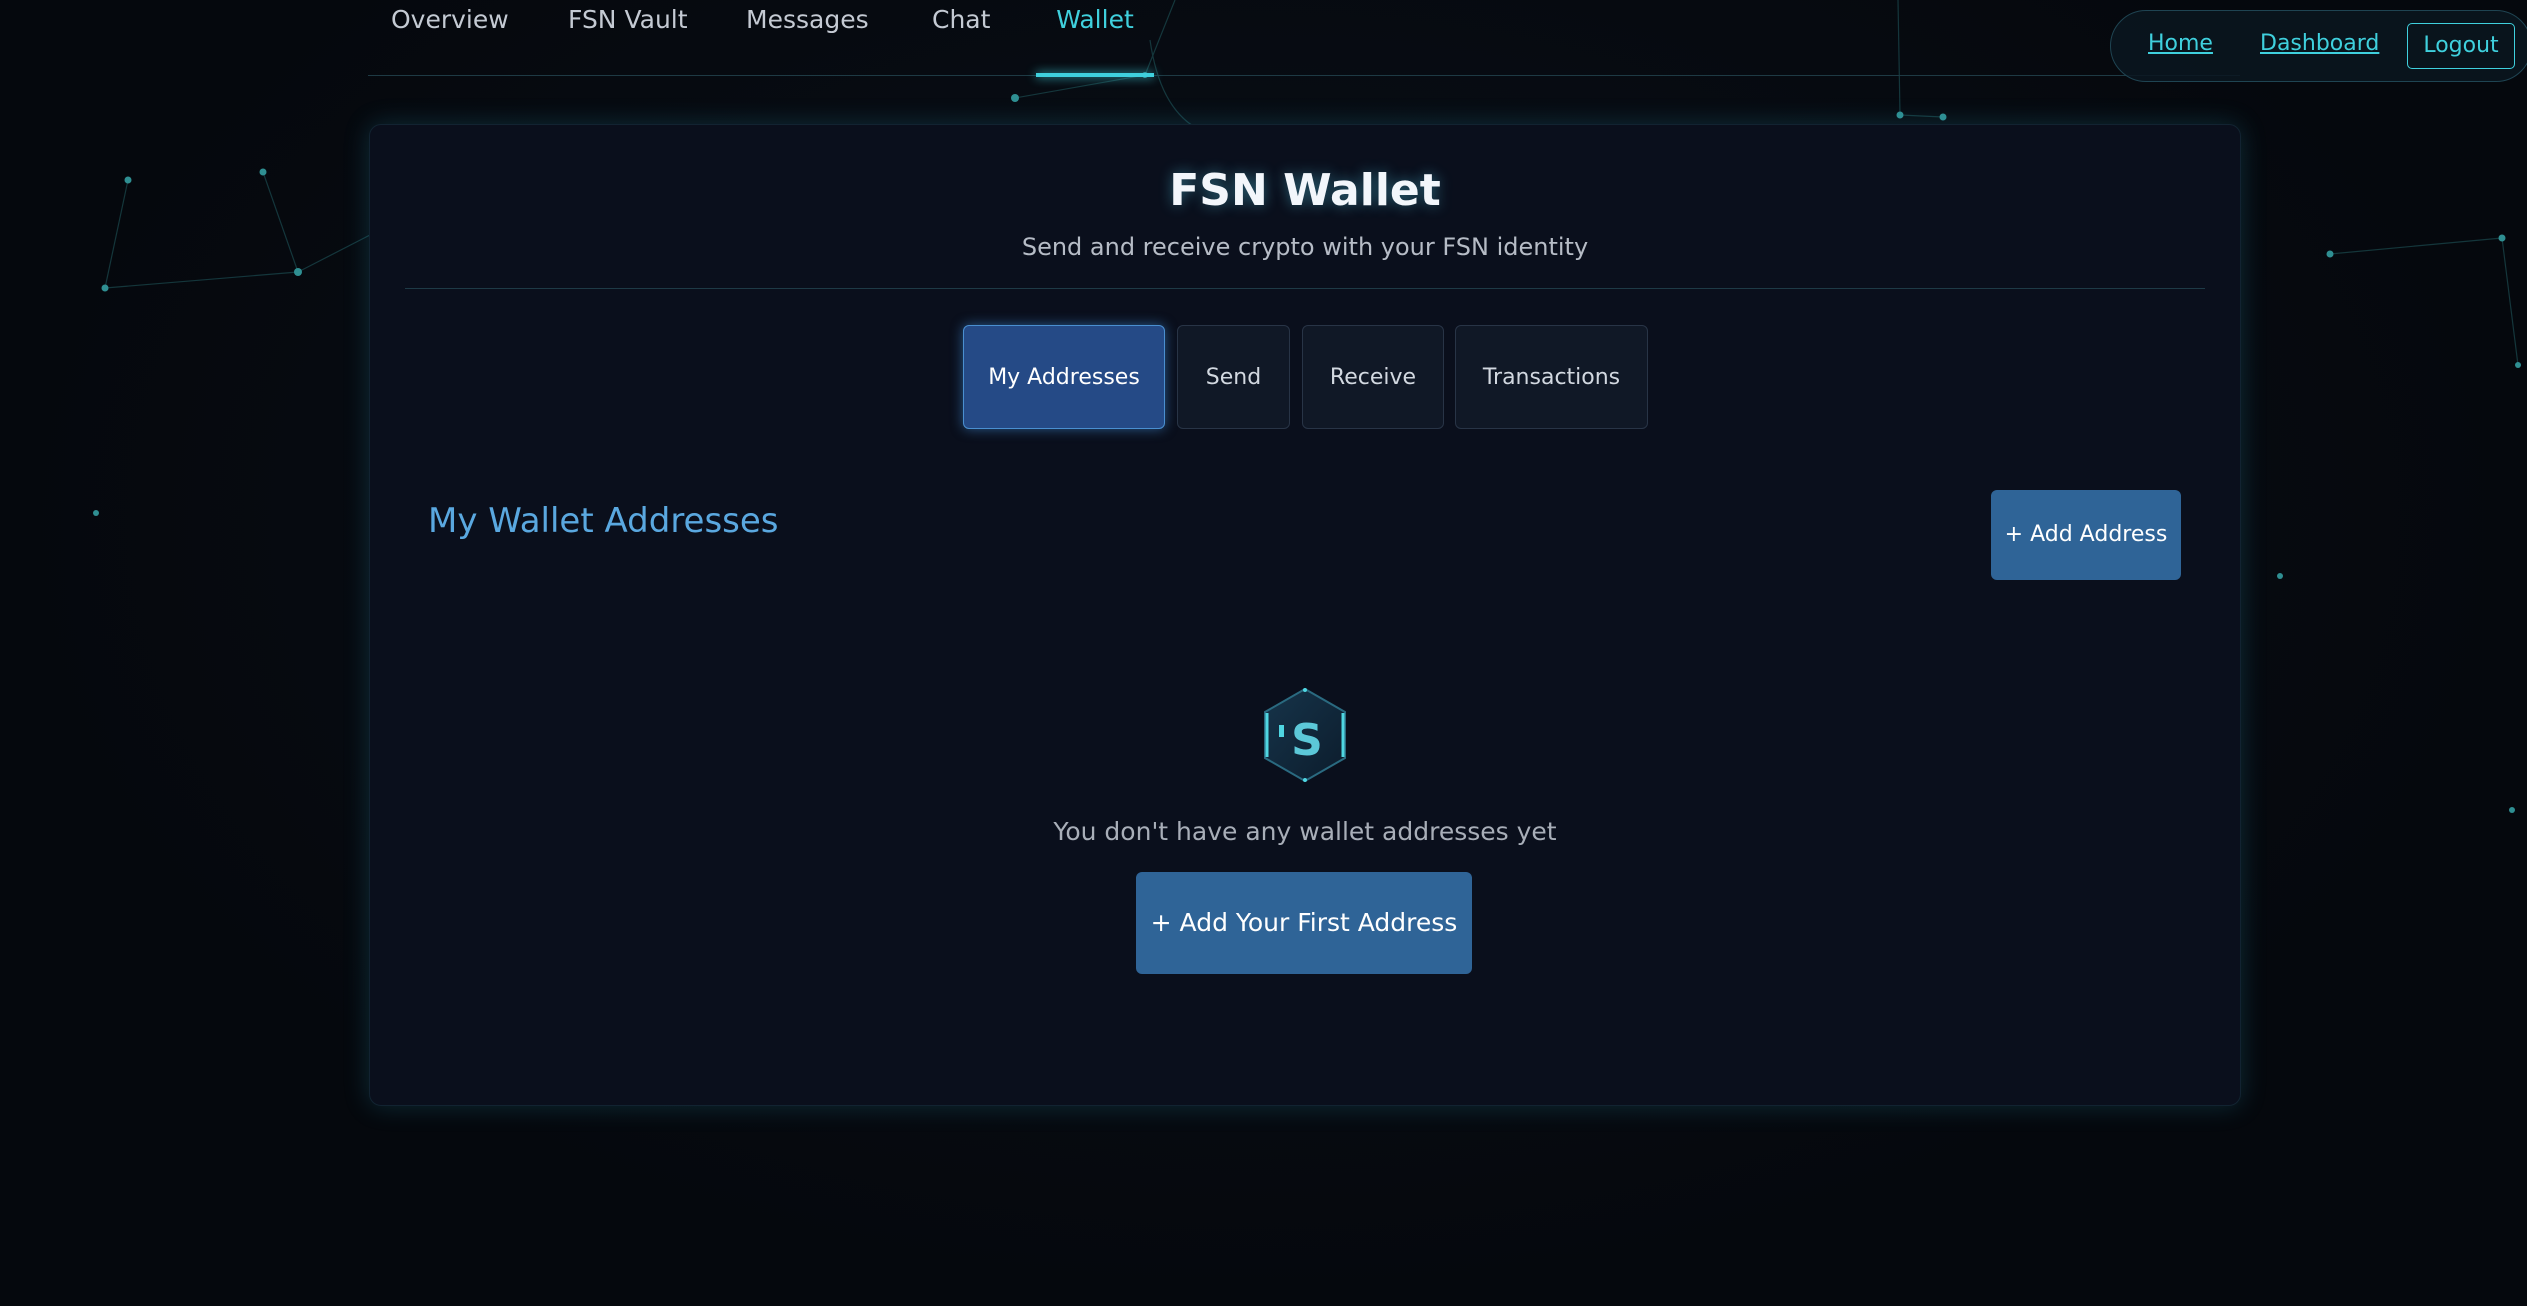 This screenshot has height=1306, width=2527. I want to click on nav-item-fsn-vault: FSN Vault, so click(628, 37).